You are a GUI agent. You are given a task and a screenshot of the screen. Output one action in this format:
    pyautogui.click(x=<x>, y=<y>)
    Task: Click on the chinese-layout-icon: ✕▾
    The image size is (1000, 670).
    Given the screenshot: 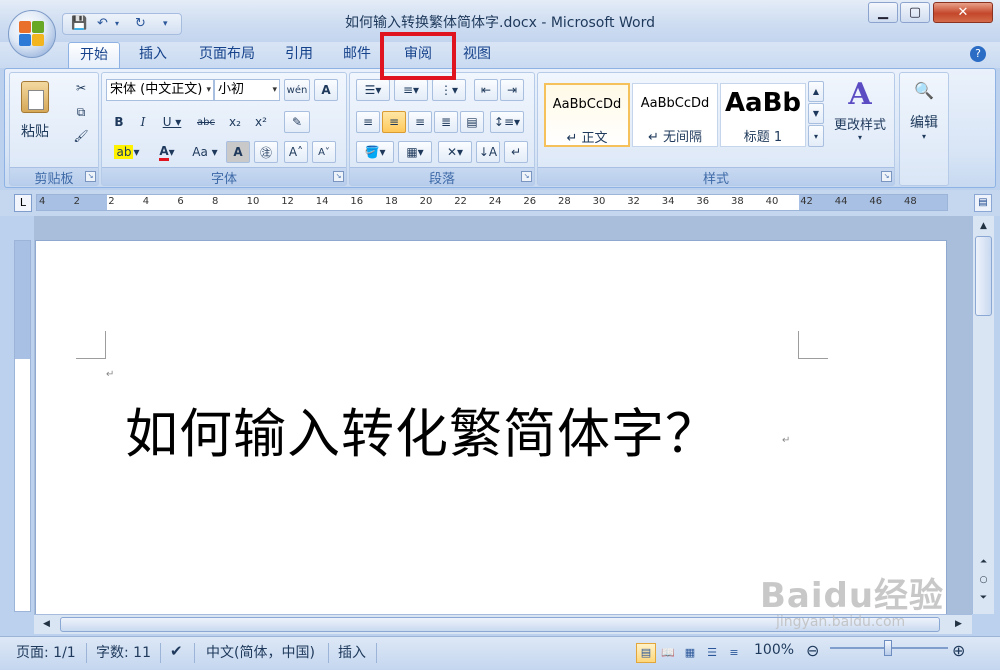 What is the action you would take?
    pyautogui.click(x=455, y=152)
    